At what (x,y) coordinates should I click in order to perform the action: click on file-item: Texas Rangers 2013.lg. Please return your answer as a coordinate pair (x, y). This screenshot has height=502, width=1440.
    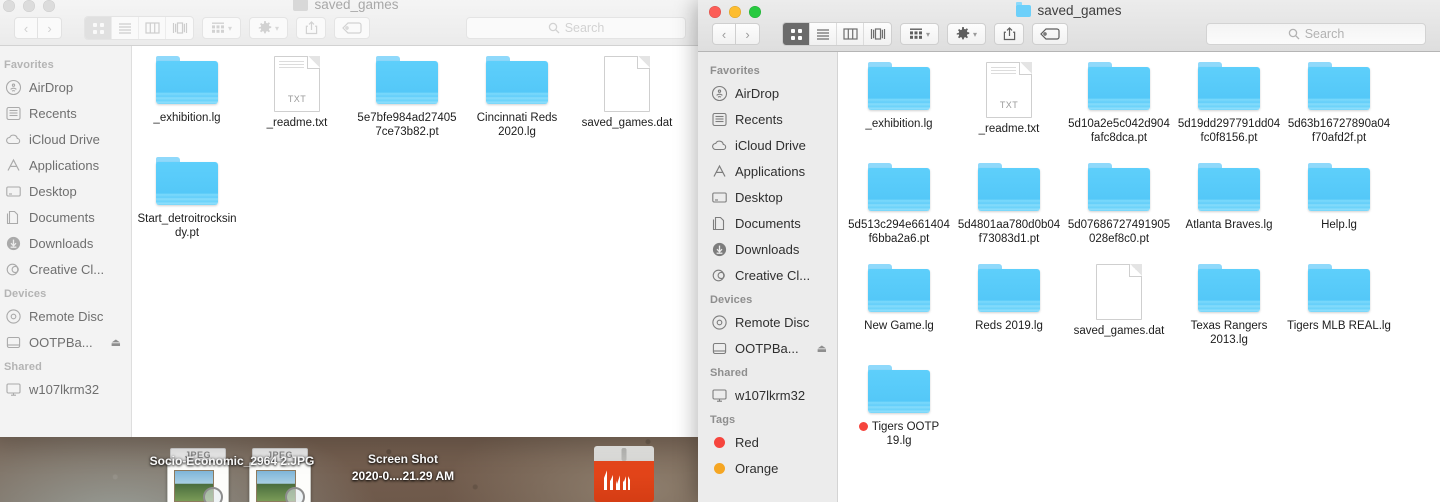
    Looking at the image, I should click on (1229, 305).